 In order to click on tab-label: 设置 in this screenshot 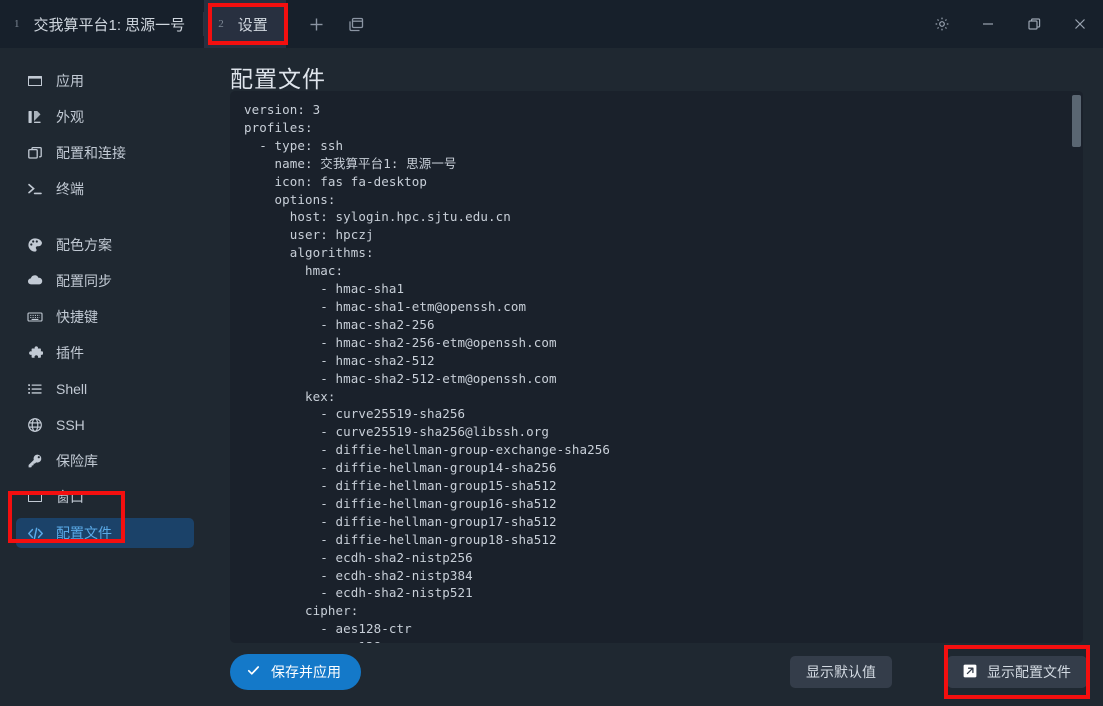, I will do `click(252, 25)`.